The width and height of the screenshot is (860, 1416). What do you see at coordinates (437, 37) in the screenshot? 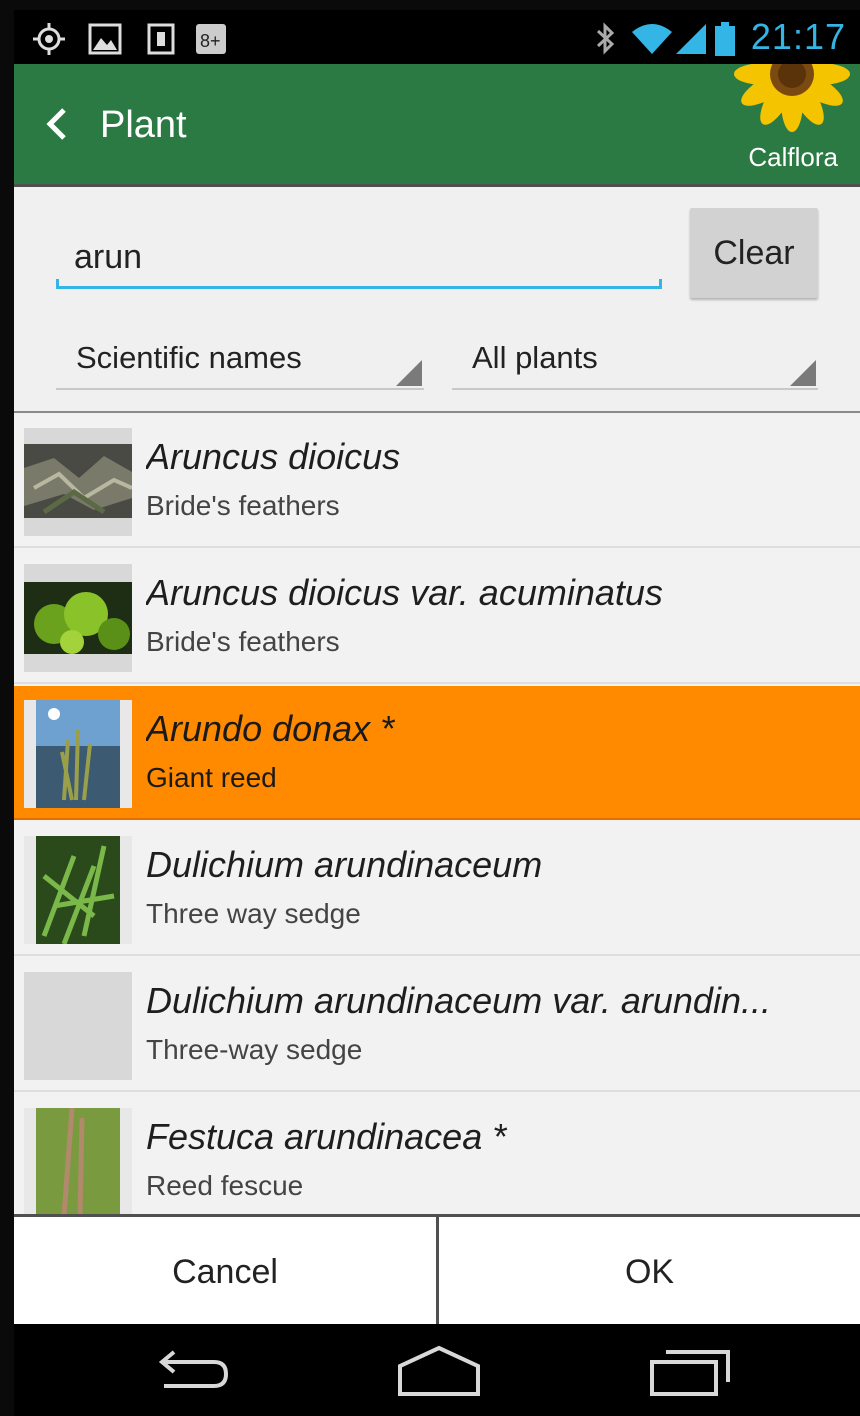
I see `status-bar: 8+ 21:17` at bounding box center [437, 37].